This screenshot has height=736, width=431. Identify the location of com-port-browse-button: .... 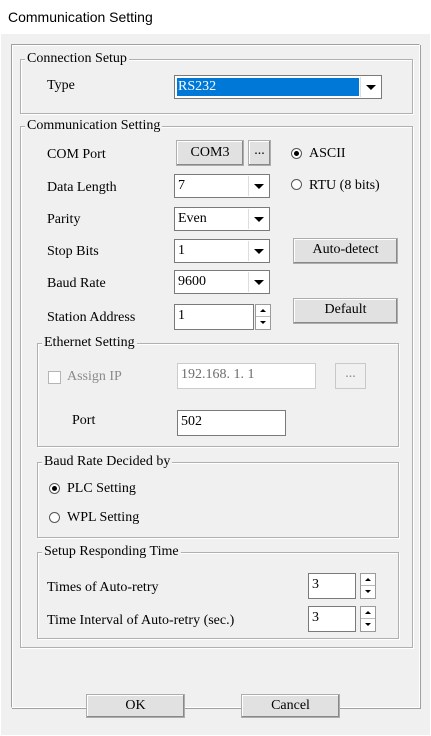
(259, 153).